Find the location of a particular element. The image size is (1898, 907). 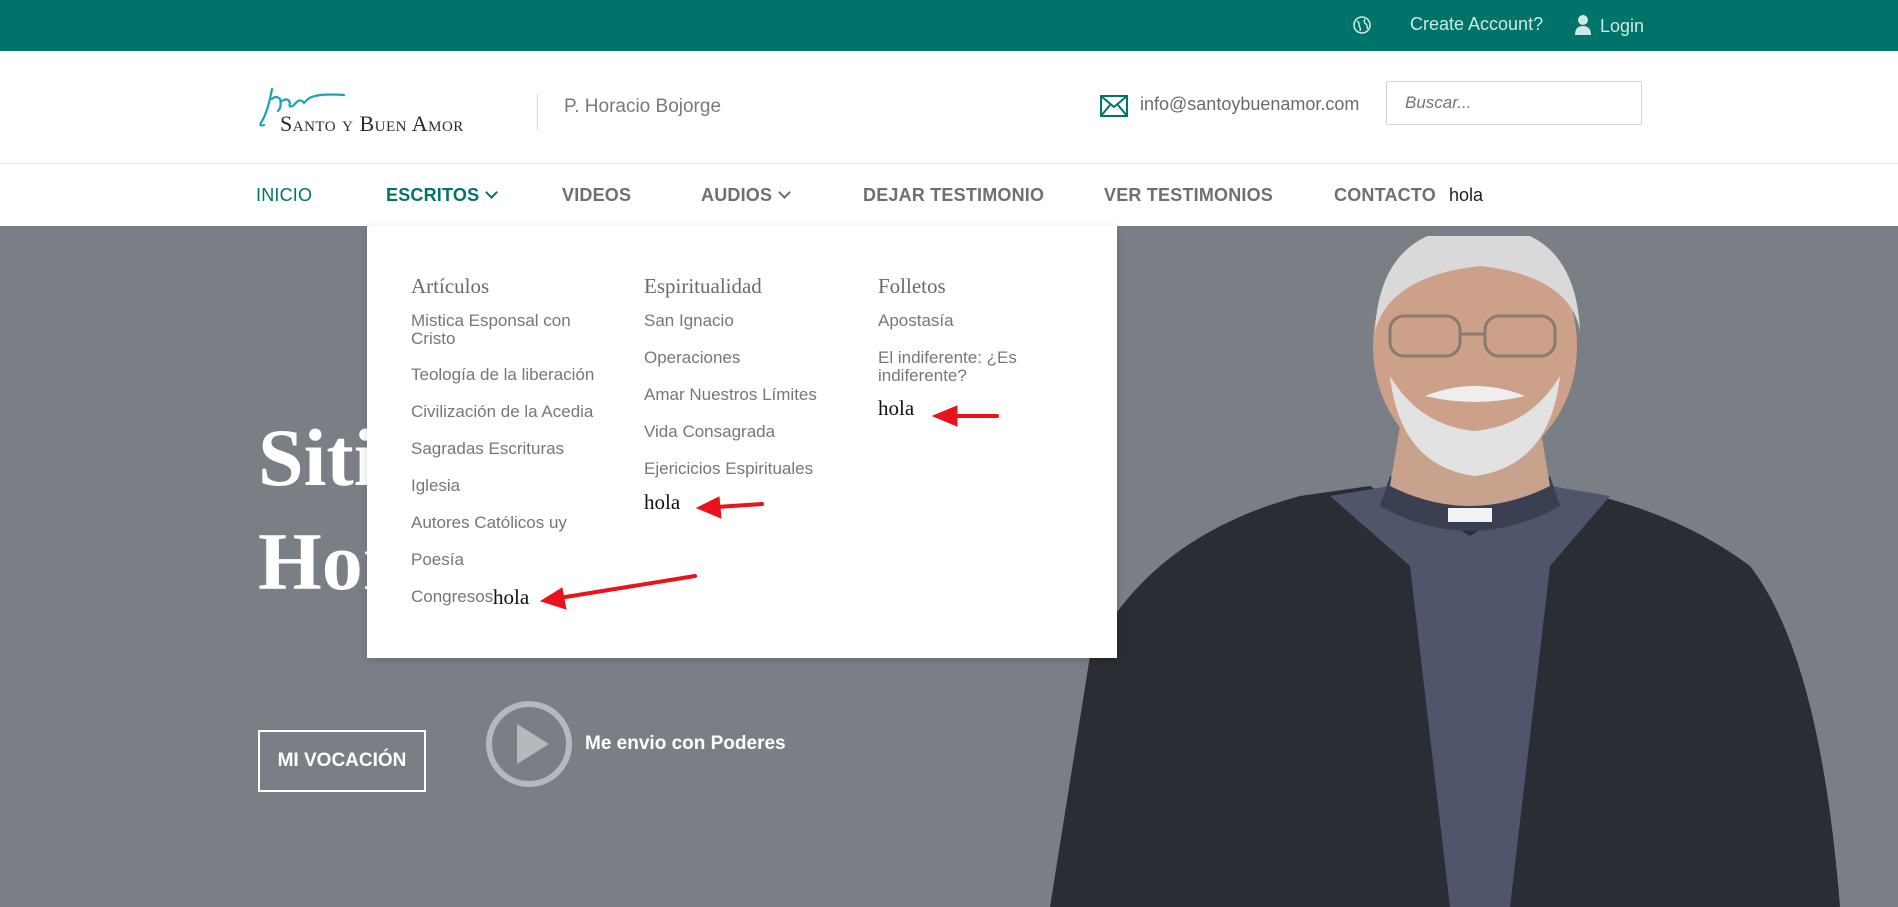

globe-icon is located at coordinates (1362, 25).